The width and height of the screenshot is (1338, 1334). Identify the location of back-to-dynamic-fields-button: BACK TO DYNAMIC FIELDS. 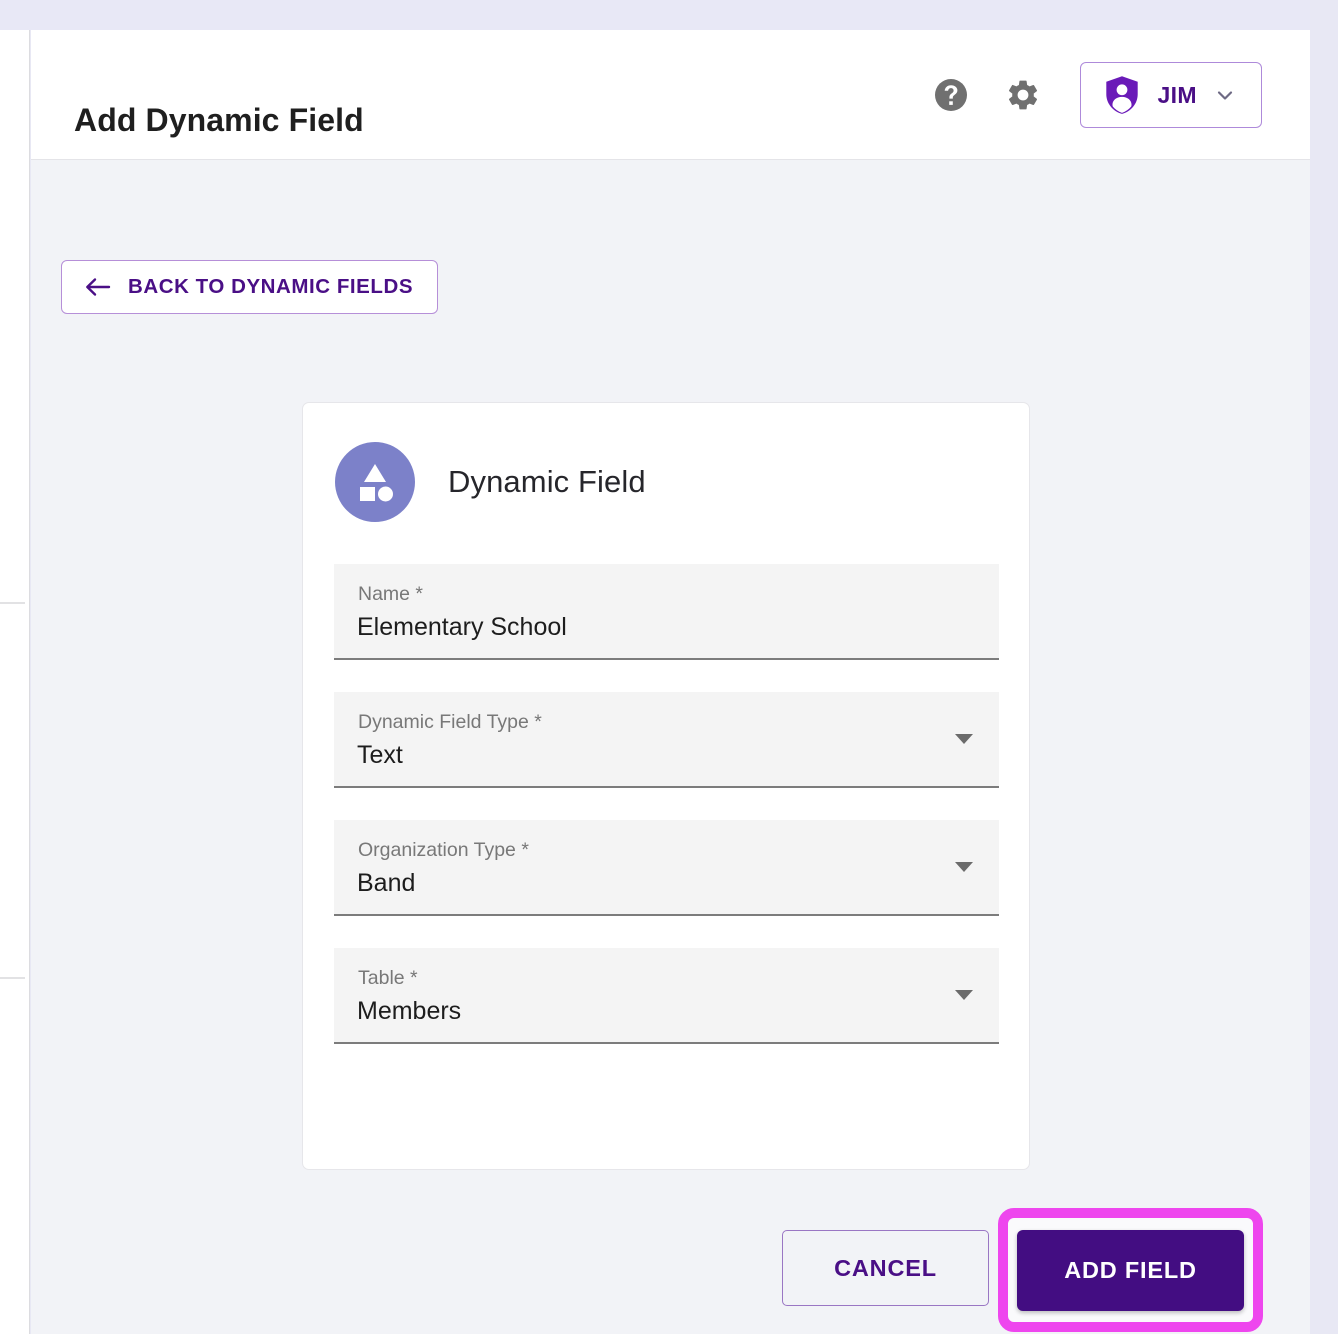
(250, 287).